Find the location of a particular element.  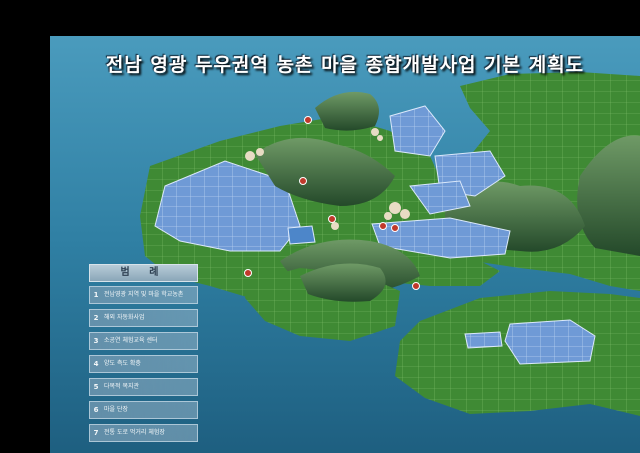

legend-item-number: 5 is located at coordinates (96, 387).